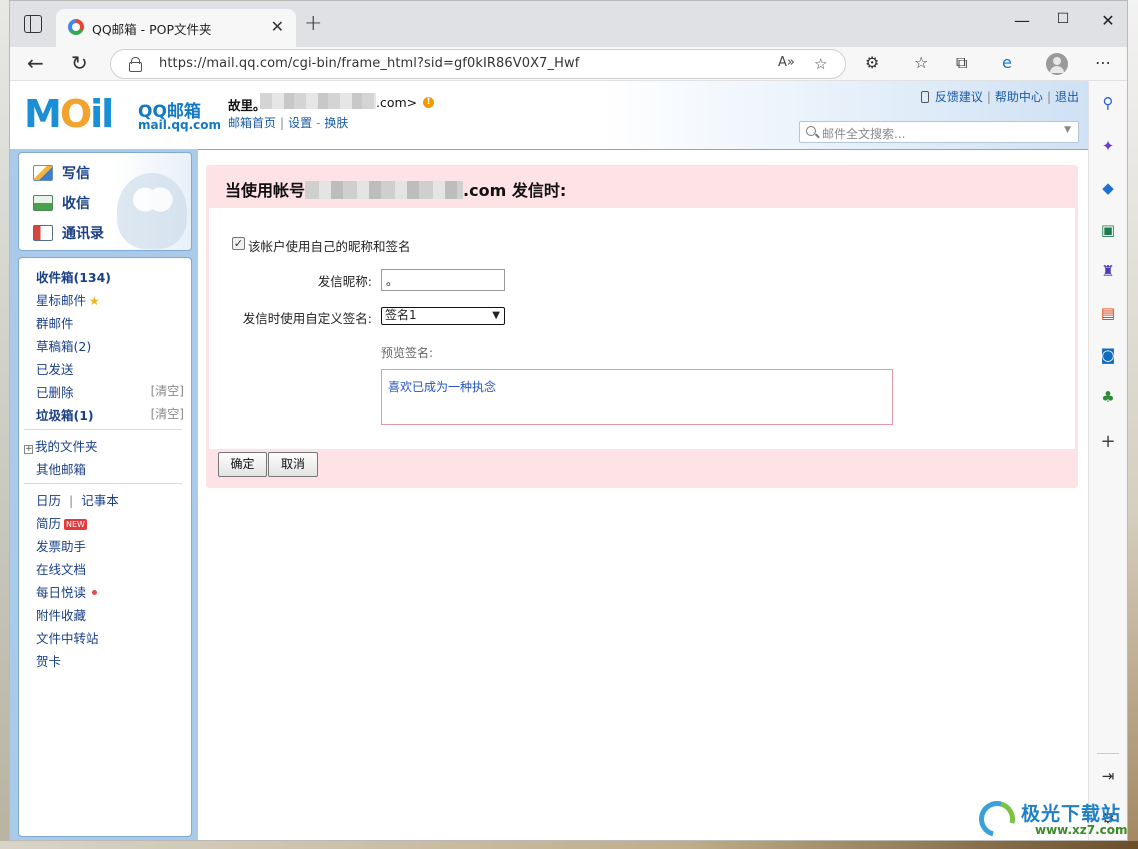 The height and width of the screenshot is (849, 1138). I want to click on calendar-link: 日历, so click(48, 500).